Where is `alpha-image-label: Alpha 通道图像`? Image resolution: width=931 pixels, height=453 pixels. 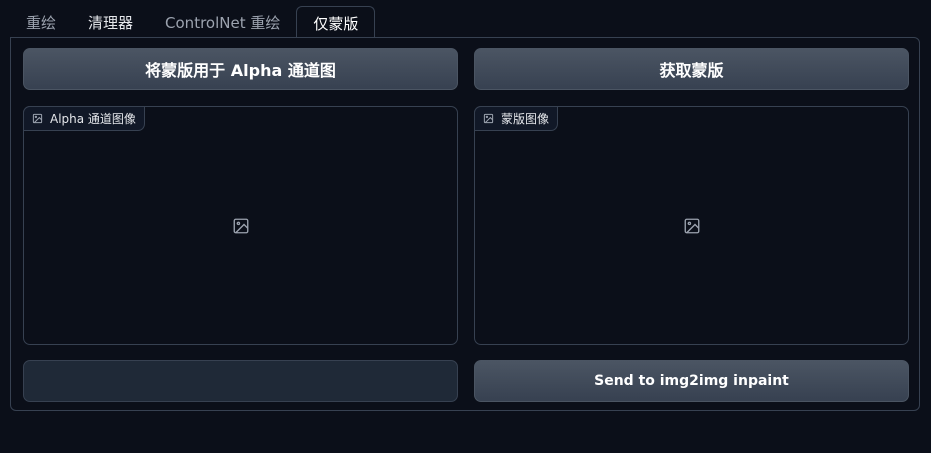 alpha-image-label: Alpha 通道图像 is located at coordinates (93, 119).